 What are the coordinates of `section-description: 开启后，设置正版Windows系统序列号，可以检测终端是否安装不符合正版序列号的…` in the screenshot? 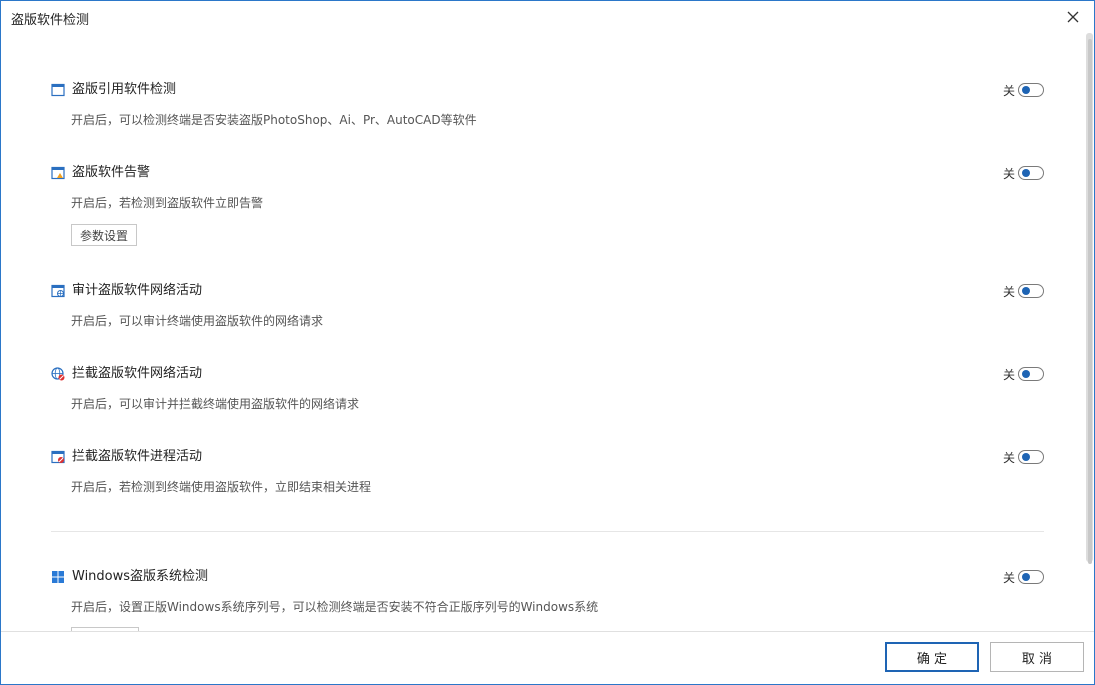 It's located at (335, 607).